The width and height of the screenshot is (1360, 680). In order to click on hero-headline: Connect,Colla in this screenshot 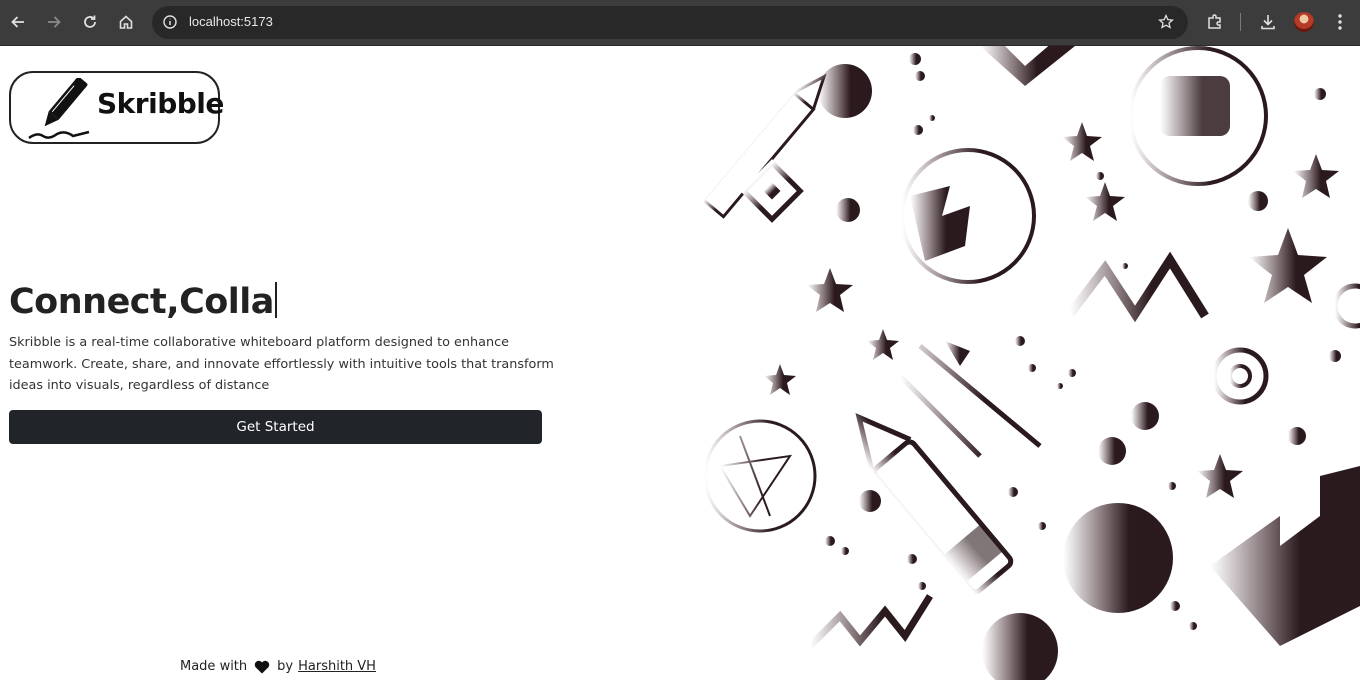, I will do `click(143, 302)`.